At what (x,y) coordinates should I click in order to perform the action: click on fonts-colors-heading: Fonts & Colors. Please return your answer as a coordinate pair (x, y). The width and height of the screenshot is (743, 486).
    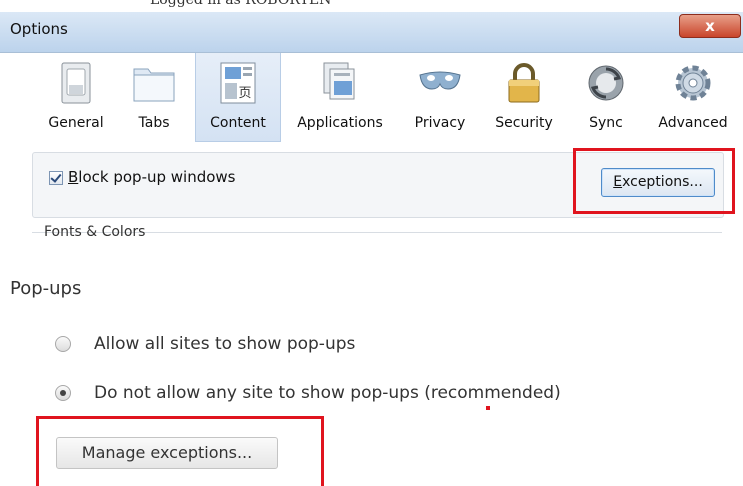
    Looking at the image, I should click on (95, 231).